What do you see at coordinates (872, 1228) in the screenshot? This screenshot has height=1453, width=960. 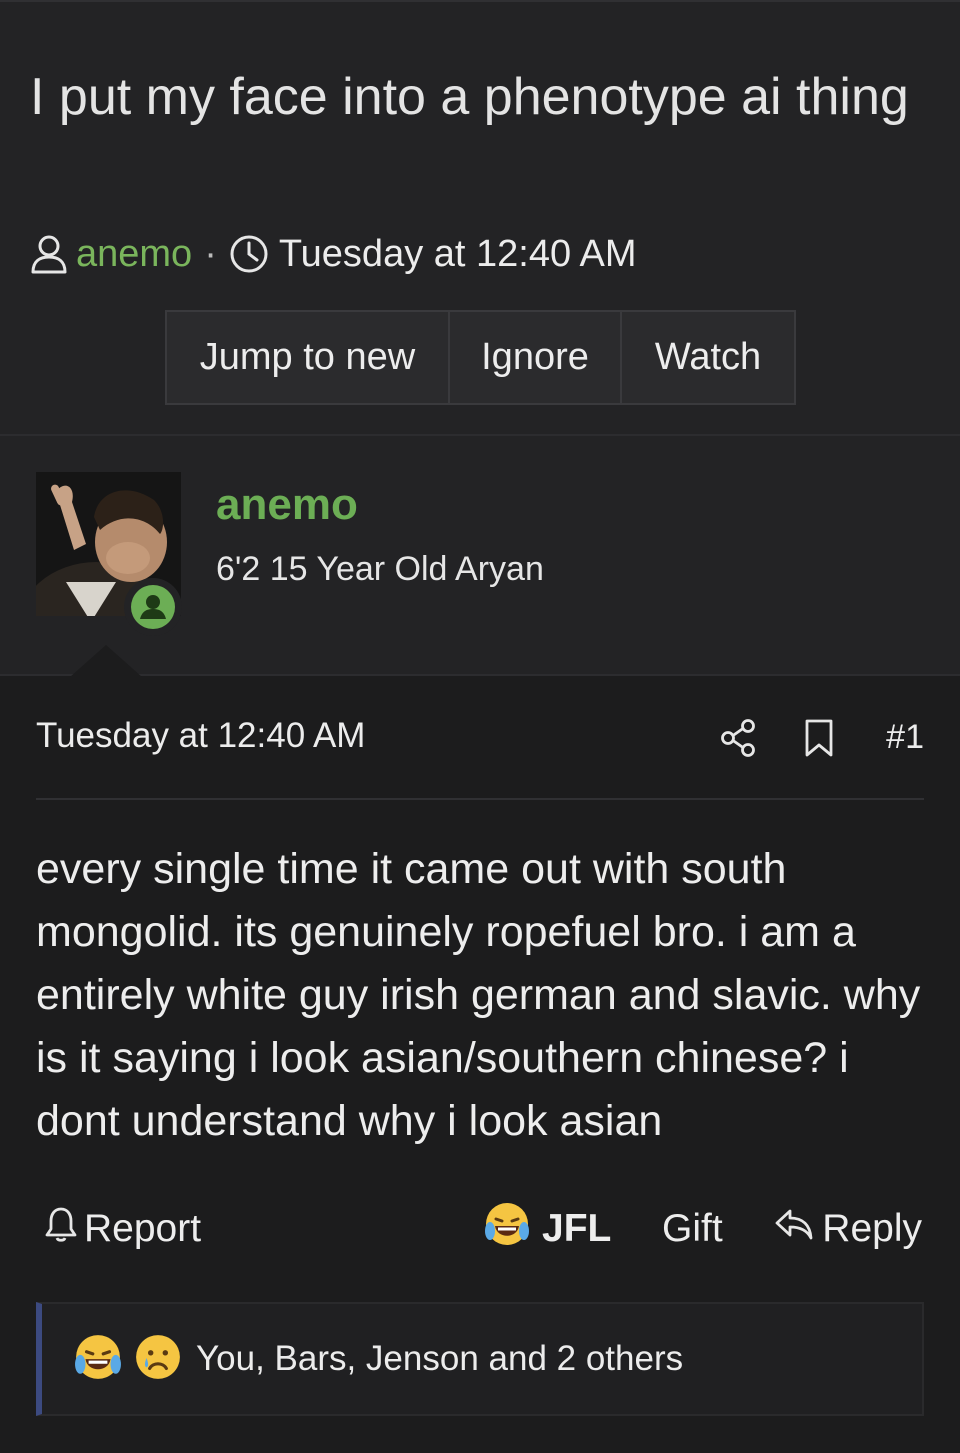 I see `reply-label: Reply` at bounding box center [872, 1228].